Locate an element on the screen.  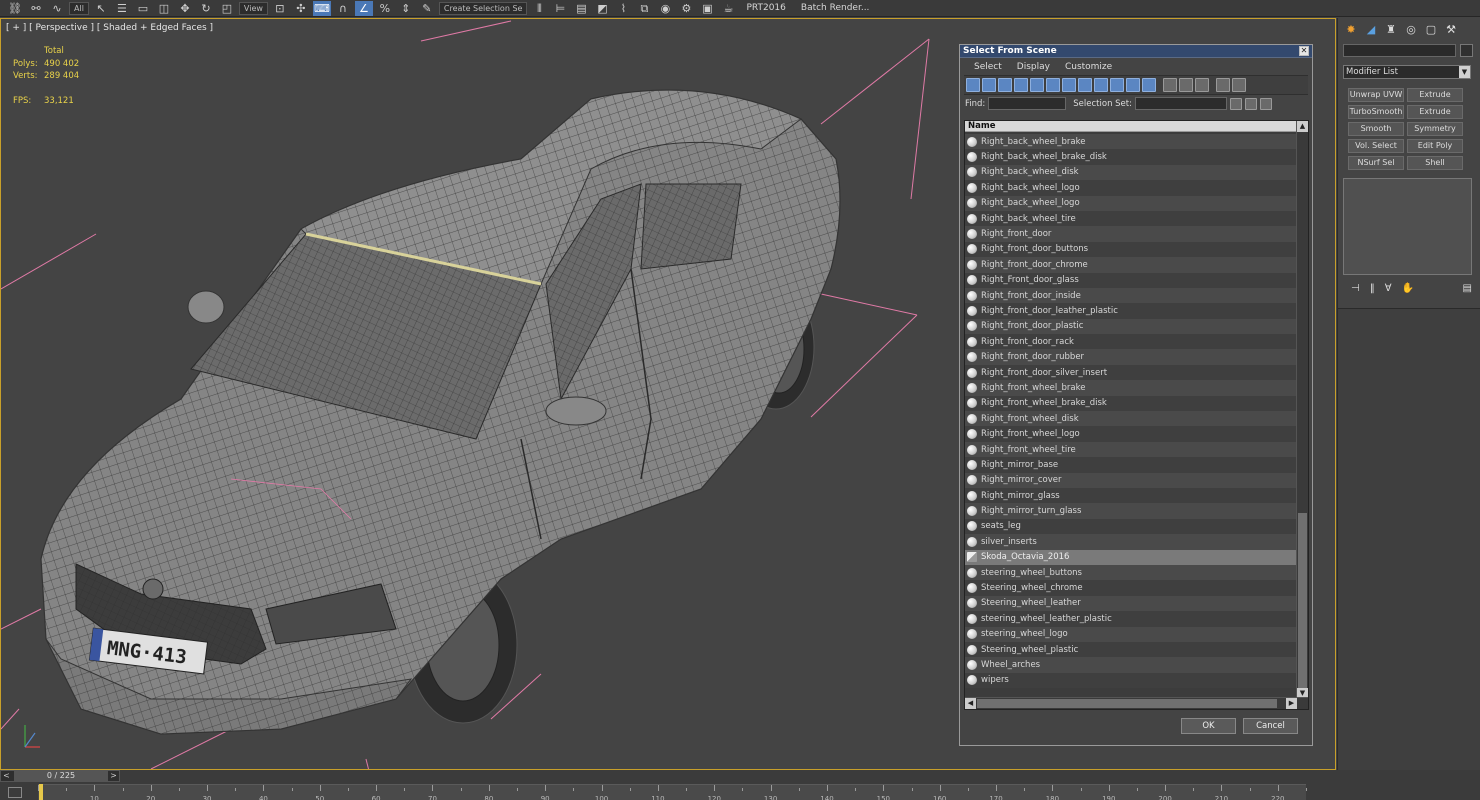
list-item: Steering_wheel_plastic is located at coordinates (1131, 649).